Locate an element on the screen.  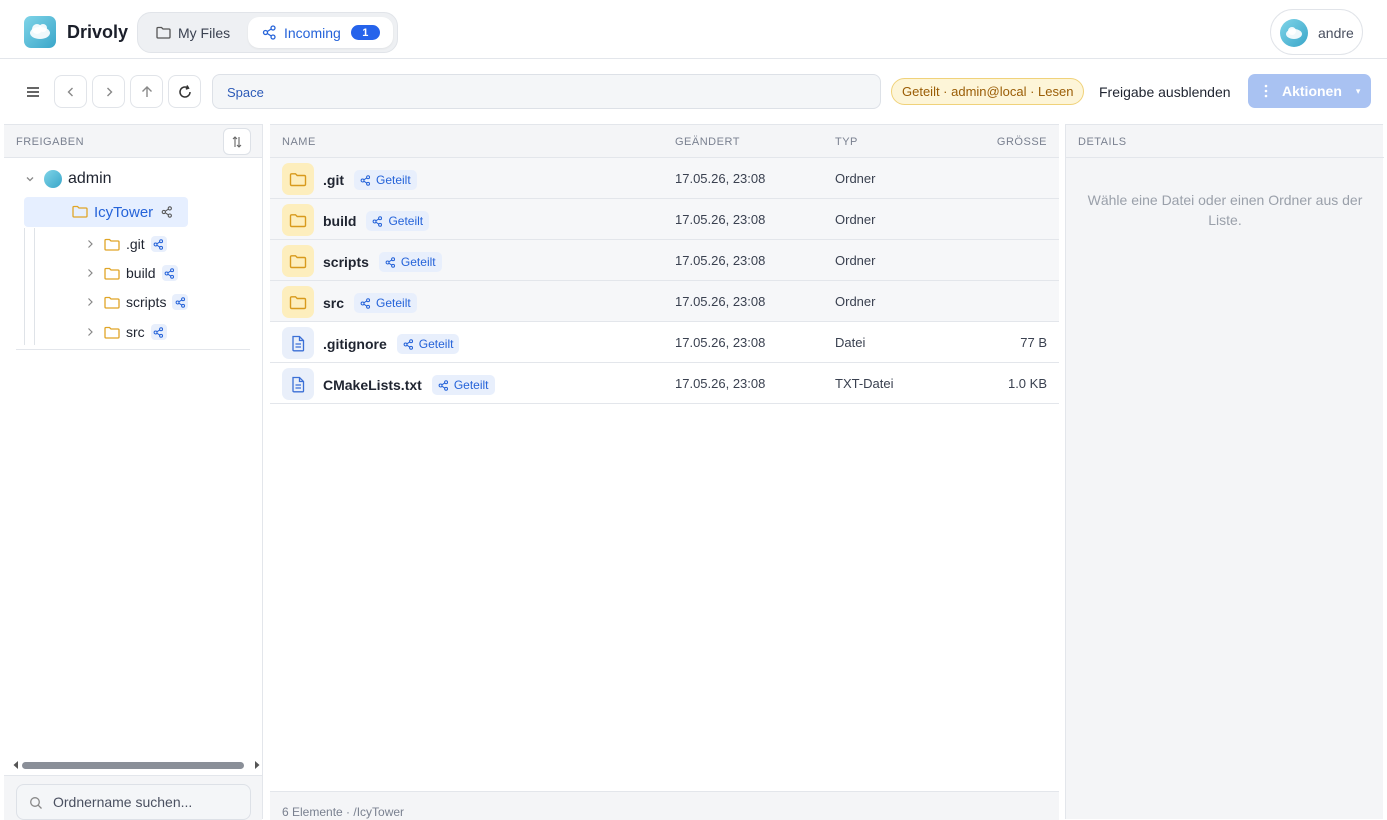
table-row: scripts Geteilt 17.05.26, 23:08 Ordner is located at coordinates (664, 260).